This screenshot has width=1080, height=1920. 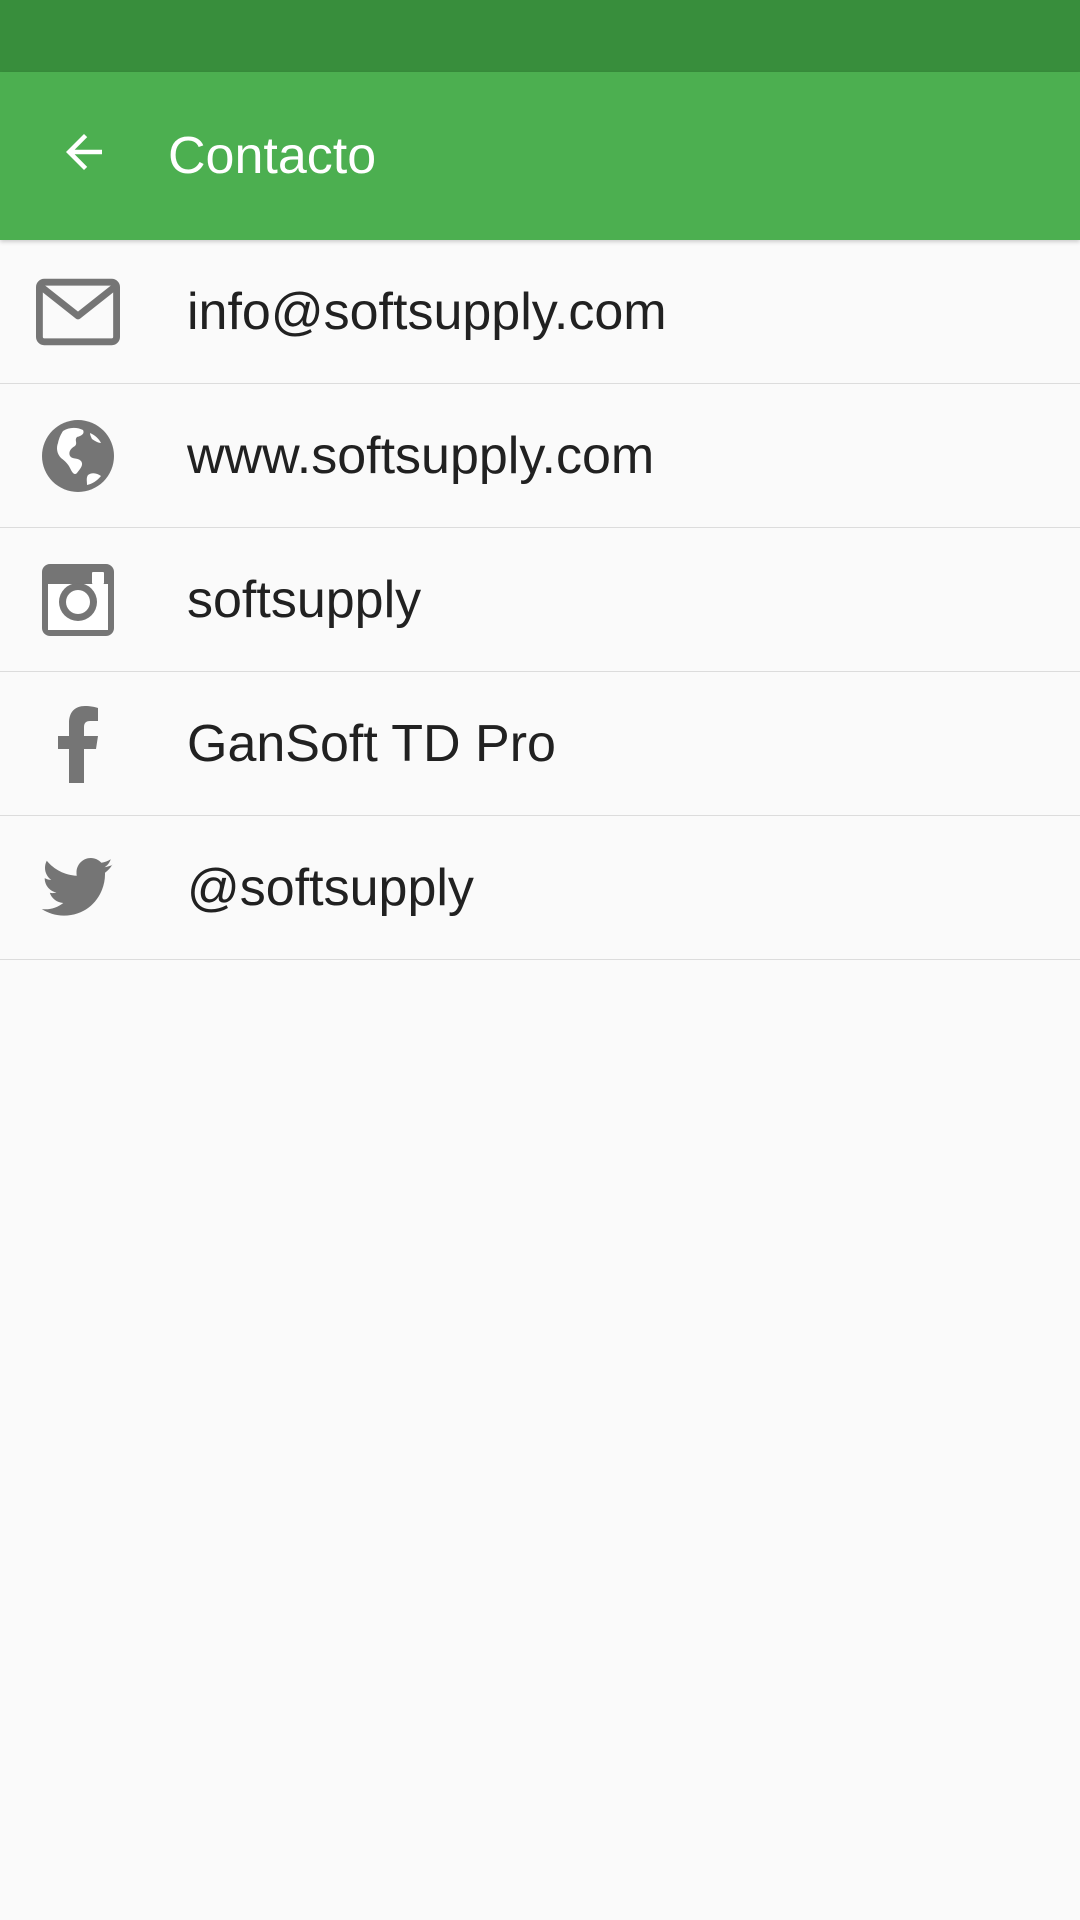 I want to click on globe-icon, so click(x=78, y=456).